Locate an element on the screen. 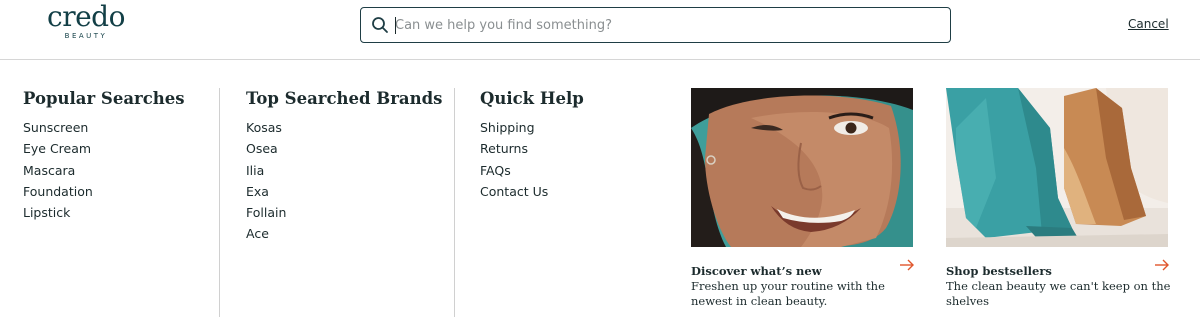 This screenshot has width=1200, height=317. quick-help-list: Shipping Returns FAQs Contact Us is located at coordinates (532, 159).